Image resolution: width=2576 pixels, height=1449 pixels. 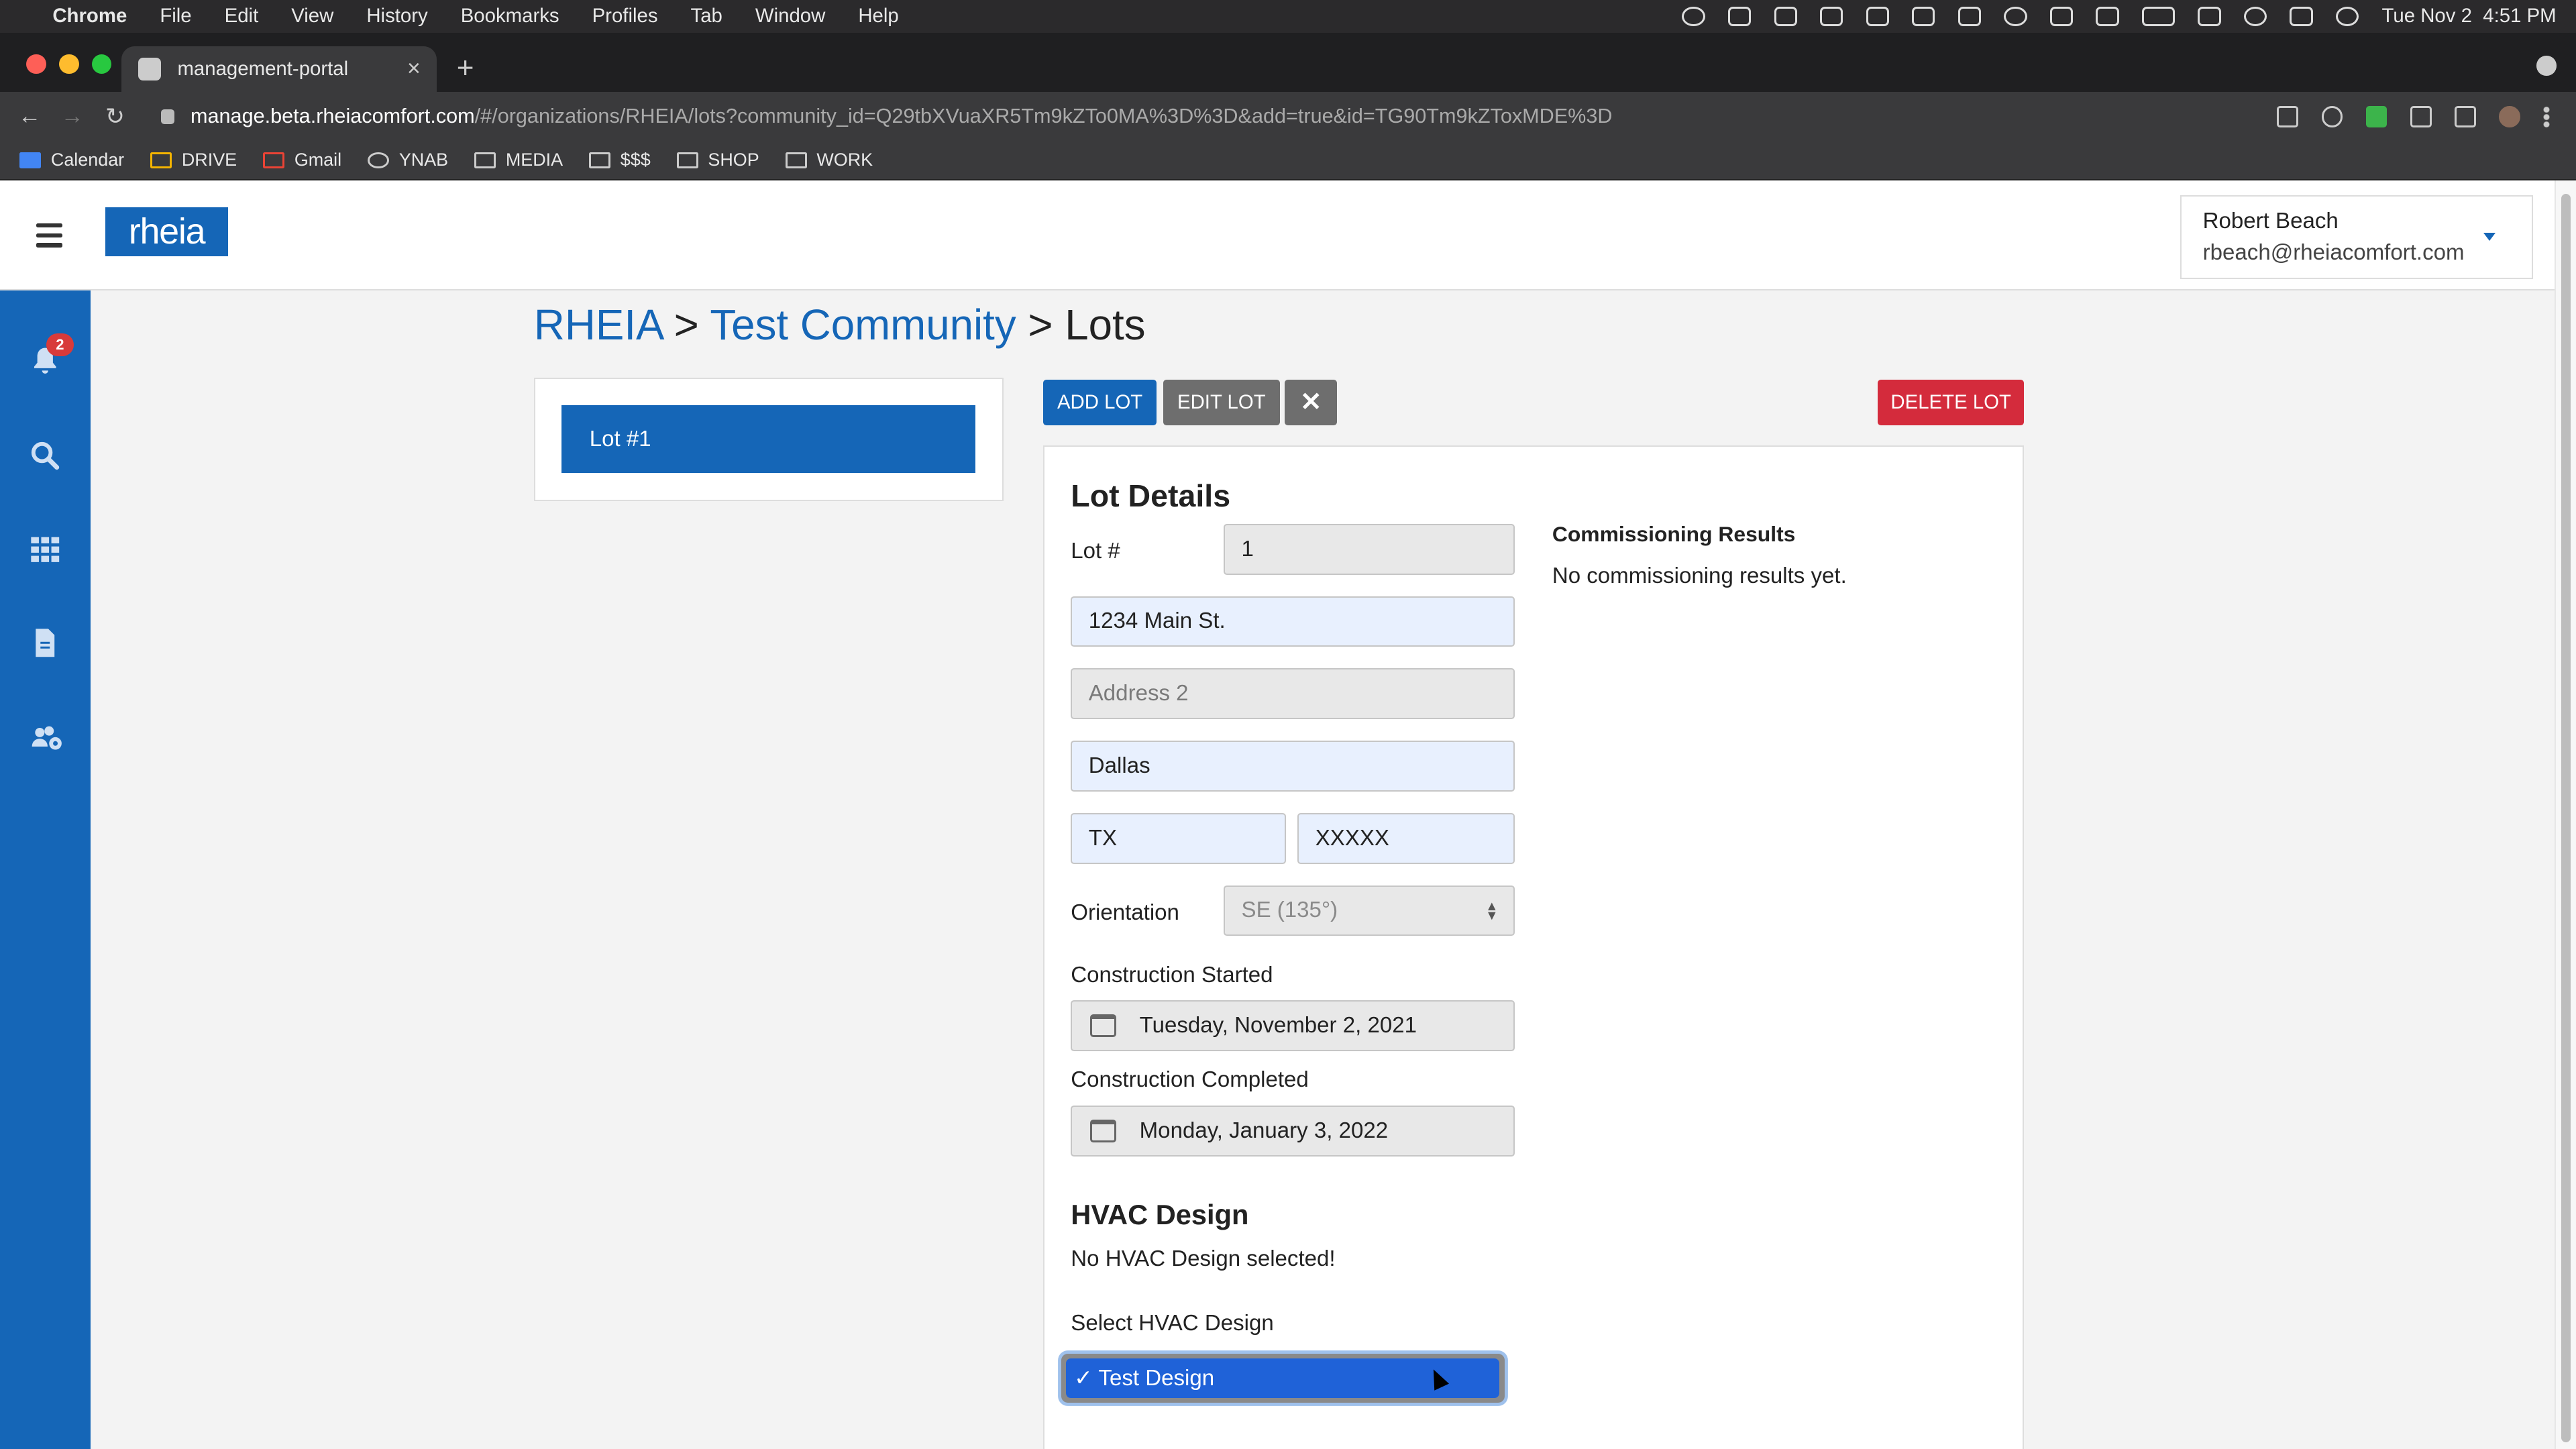 I want to click on breadcrumb: RHEIA > Test Community > Lots, so click(x=840, y=325).